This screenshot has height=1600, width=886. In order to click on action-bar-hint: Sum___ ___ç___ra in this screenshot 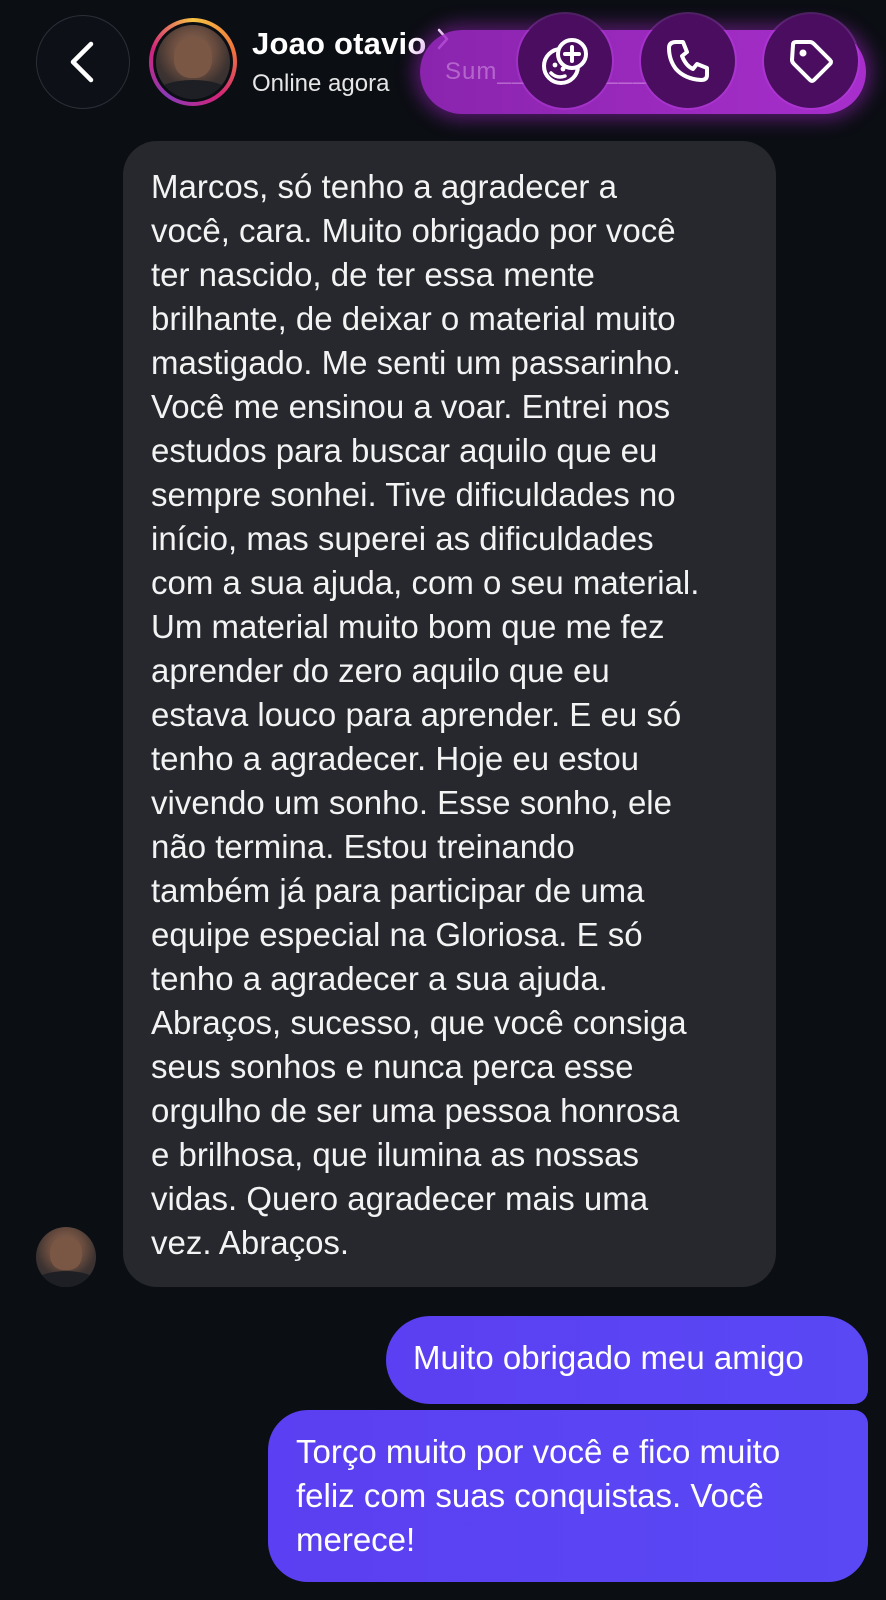, I will do `click(557, 71)`.